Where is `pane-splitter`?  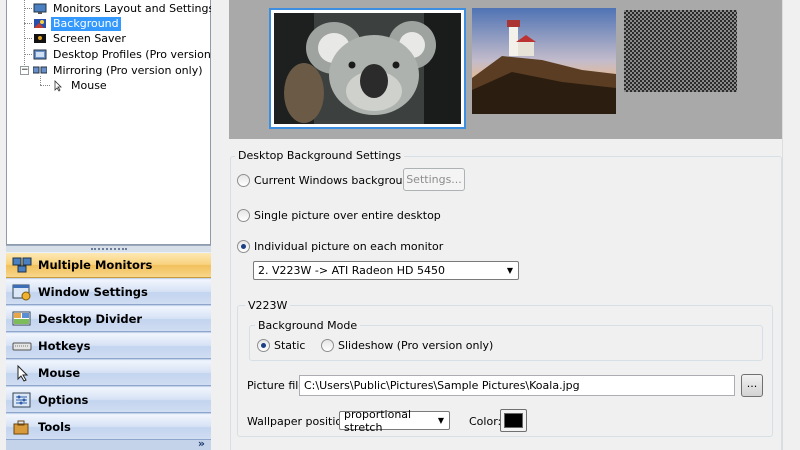 pane-splitter is located at coordinates (108, 248).